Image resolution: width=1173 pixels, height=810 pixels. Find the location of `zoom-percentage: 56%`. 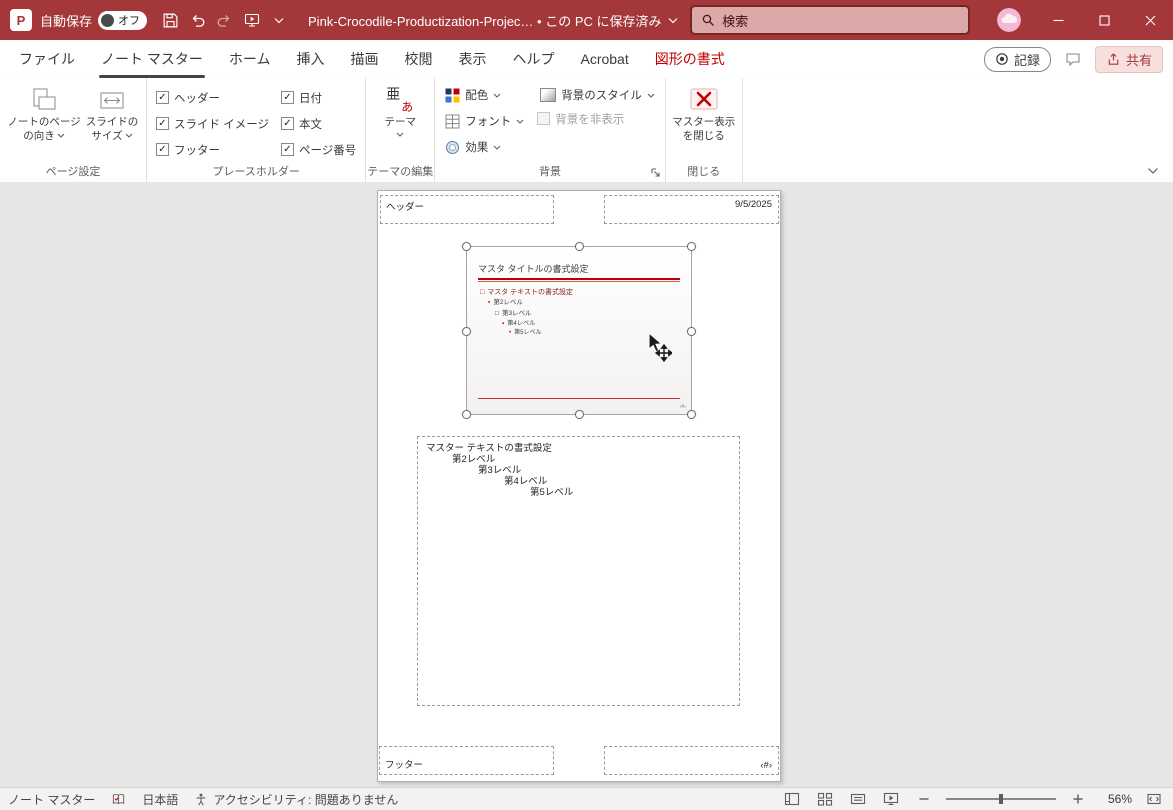

zoom-percentage: 56% is located at coordinates (1116, 799).